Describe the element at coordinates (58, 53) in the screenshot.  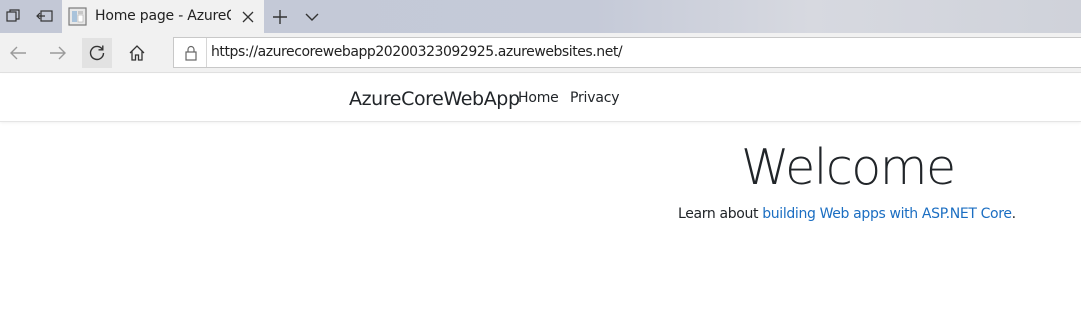
I see `forward-arrow-icon` at that location.